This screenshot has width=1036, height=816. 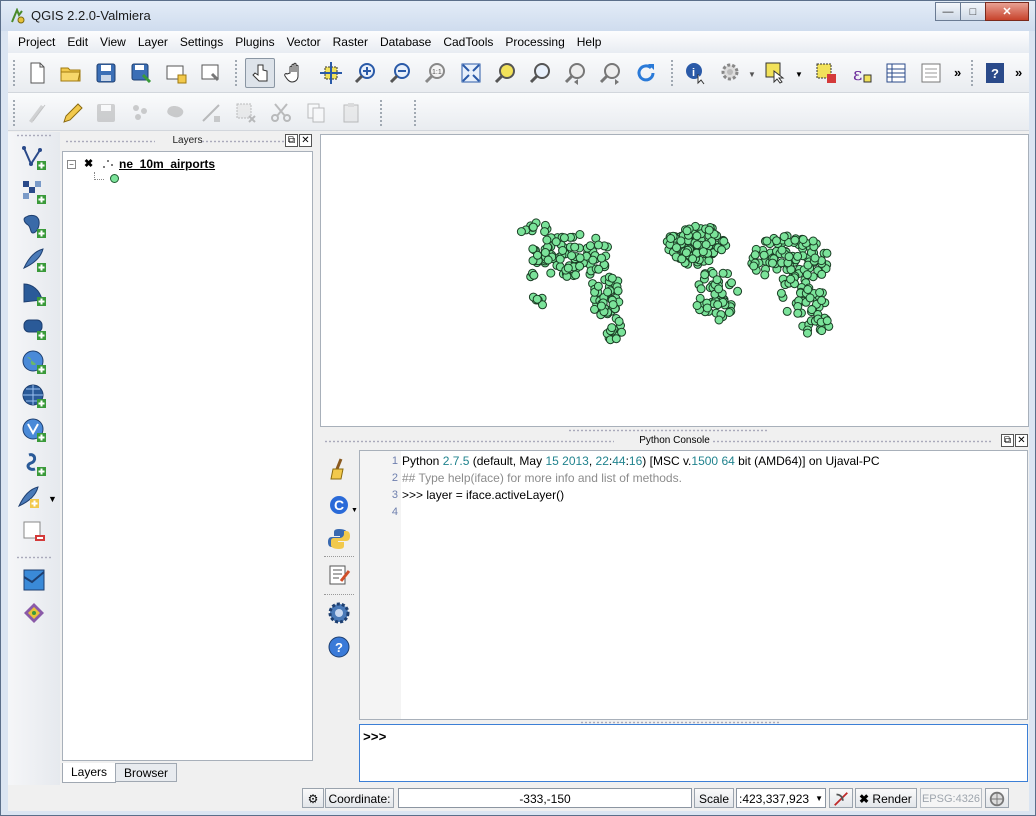 I want to click on zoom-out-icon, so click(x=401, y=73).